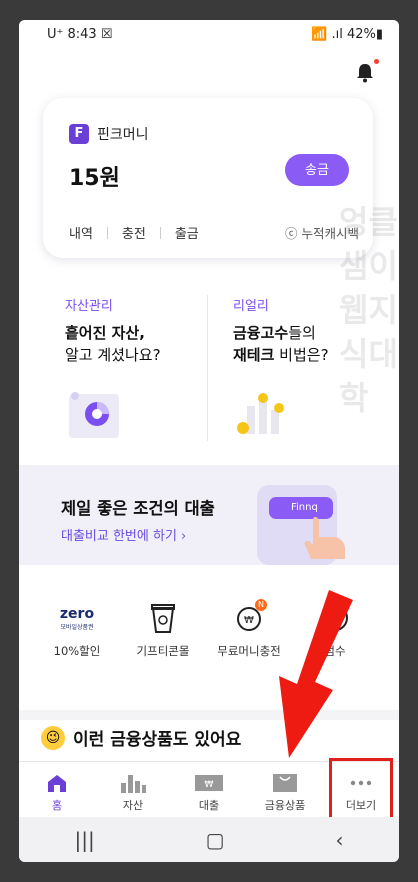 The height and width of the screenshot is (882, 418). What do you see at coordinates (301, 355) in the screenshot?
I see `promo-title-rest2: 비법은?` at bounding box center [301, 355].